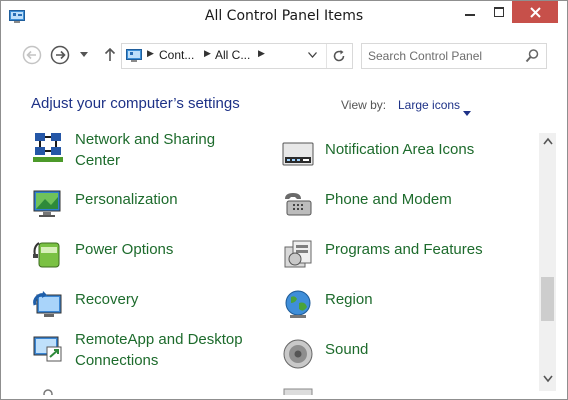 The image size is (568, 400). What do you see at coordinates (470, 12) in the screenshot?
I see `minimize-button` at bounding box center [470, 12].